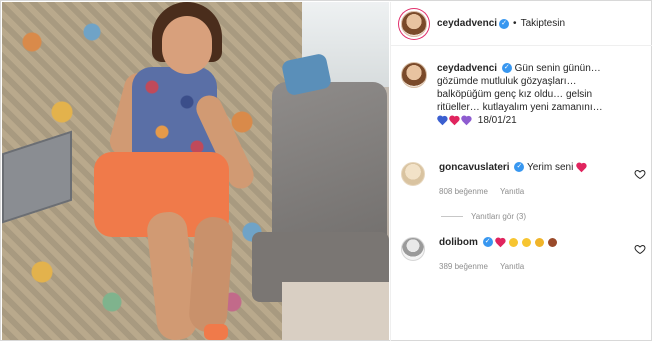 The width and height of the screenshot is (652, 341). Describe the element at coordinates (467, 68) in the screenshot. I see `caption-username: ceydadvenci` at that location.